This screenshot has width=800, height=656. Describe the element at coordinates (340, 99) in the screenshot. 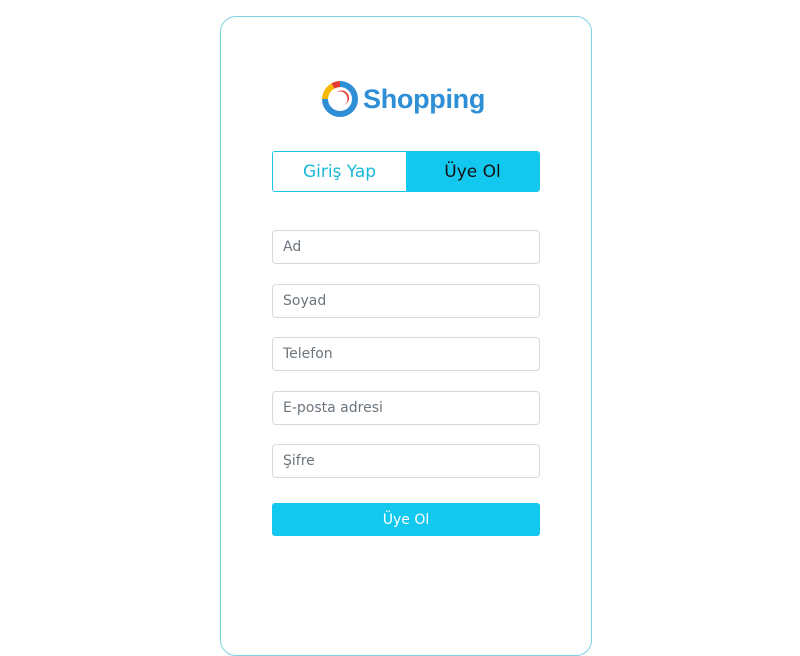

I see `shopping-logo-icon` at that location.